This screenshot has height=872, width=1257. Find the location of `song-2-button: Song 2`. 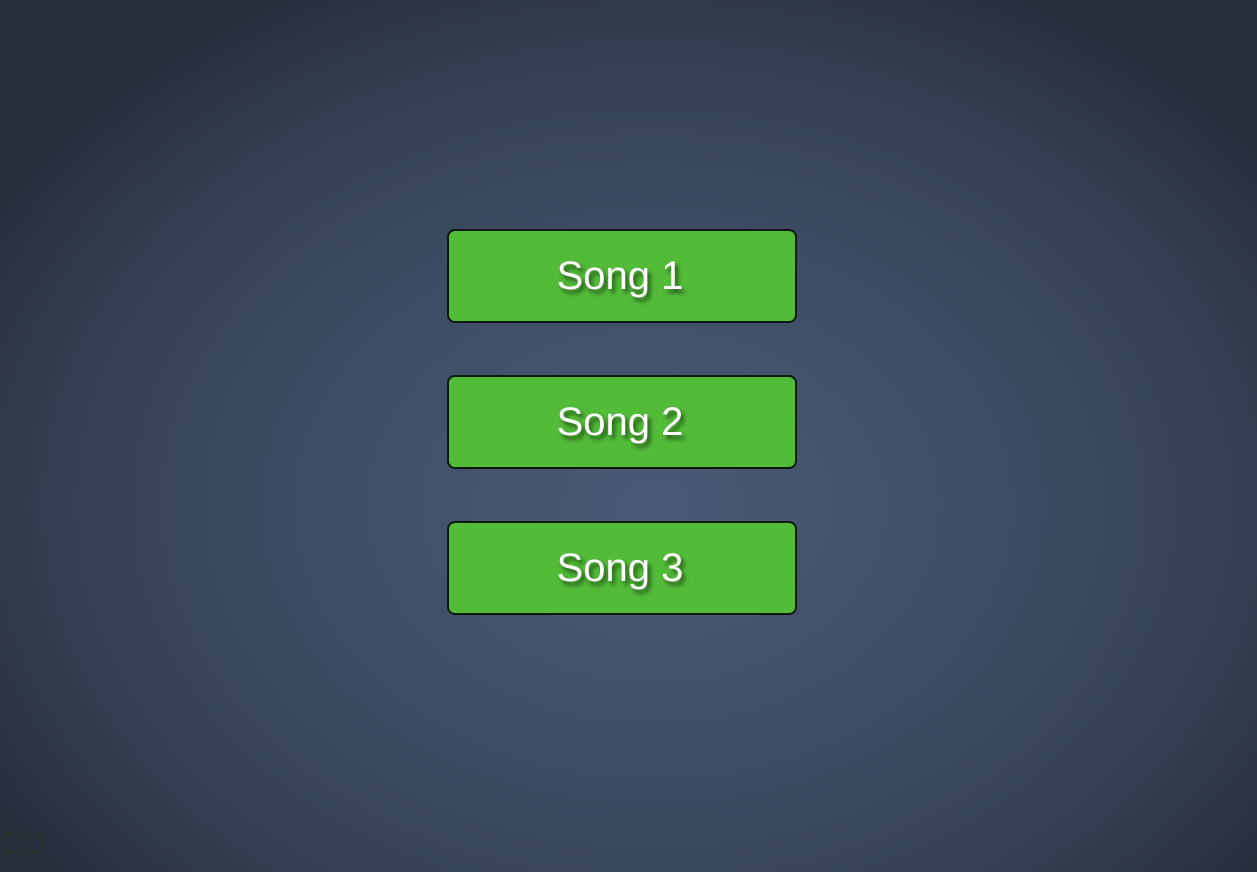

song-2-button: Song 2 is located at coordinates (622, 422).